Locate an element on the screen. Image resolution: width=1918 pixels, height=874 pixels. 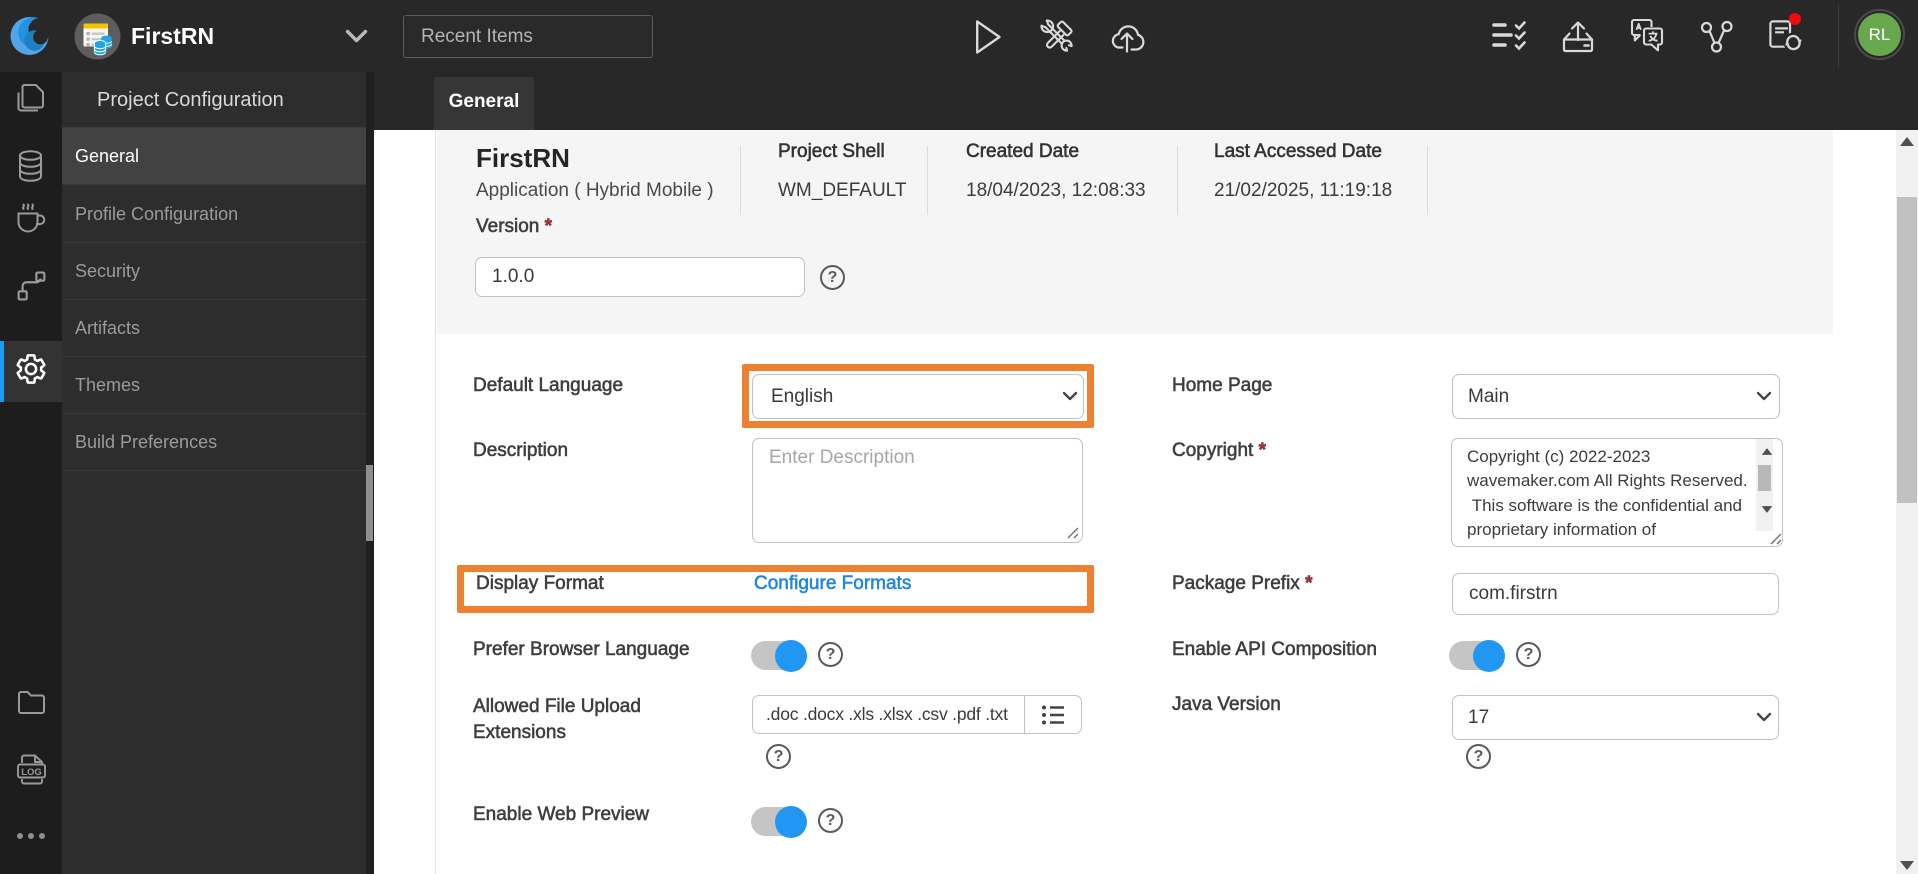
svg-text: LOG is located at coordinates (31, 772).